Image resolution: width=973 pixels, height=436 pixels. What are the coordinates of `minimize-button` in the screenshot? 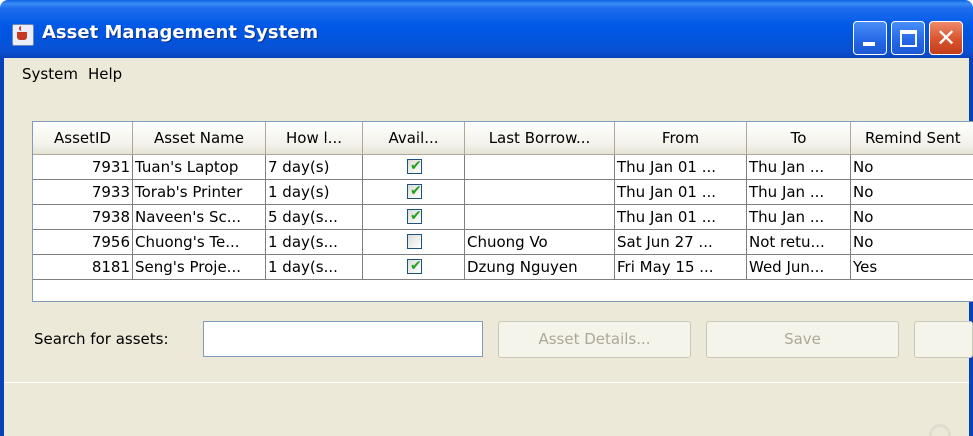 It's located at (870, 38).